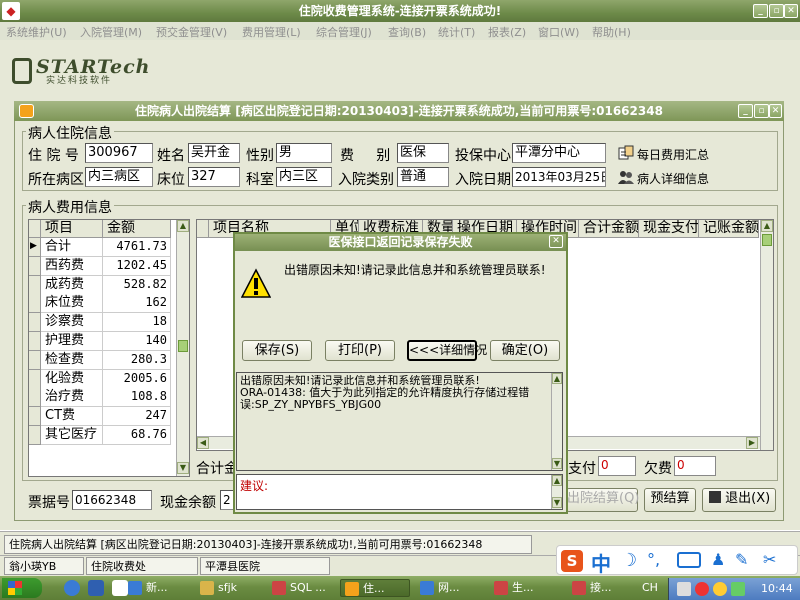  I want to click on tools-icon: ✂, so click(769, 559).